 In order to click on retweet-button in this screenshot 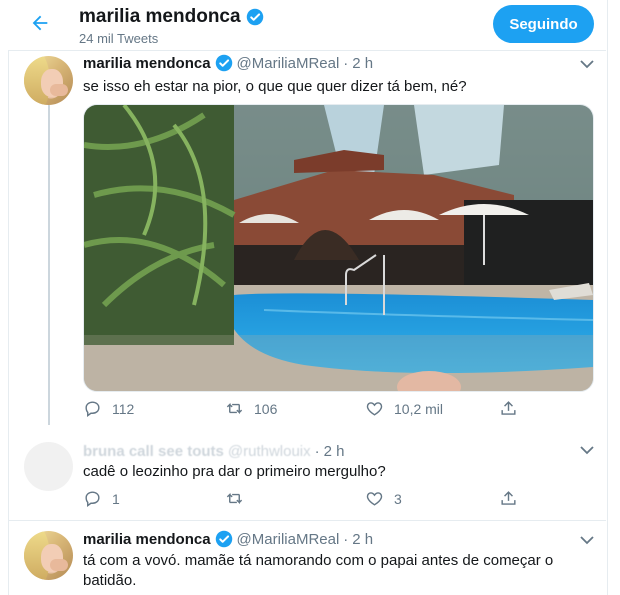, I will do `click(234, 498)`.